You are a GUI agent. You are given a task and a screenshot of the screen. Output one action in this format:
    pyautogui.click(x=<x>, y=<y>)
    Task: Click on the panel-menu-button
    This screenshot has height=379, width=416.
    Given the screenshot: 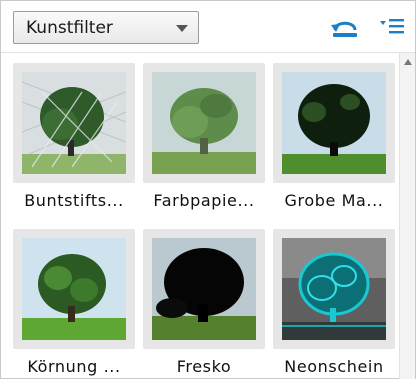 What is the action you would take?
    pyautogui.click(x=393, y=27)
    